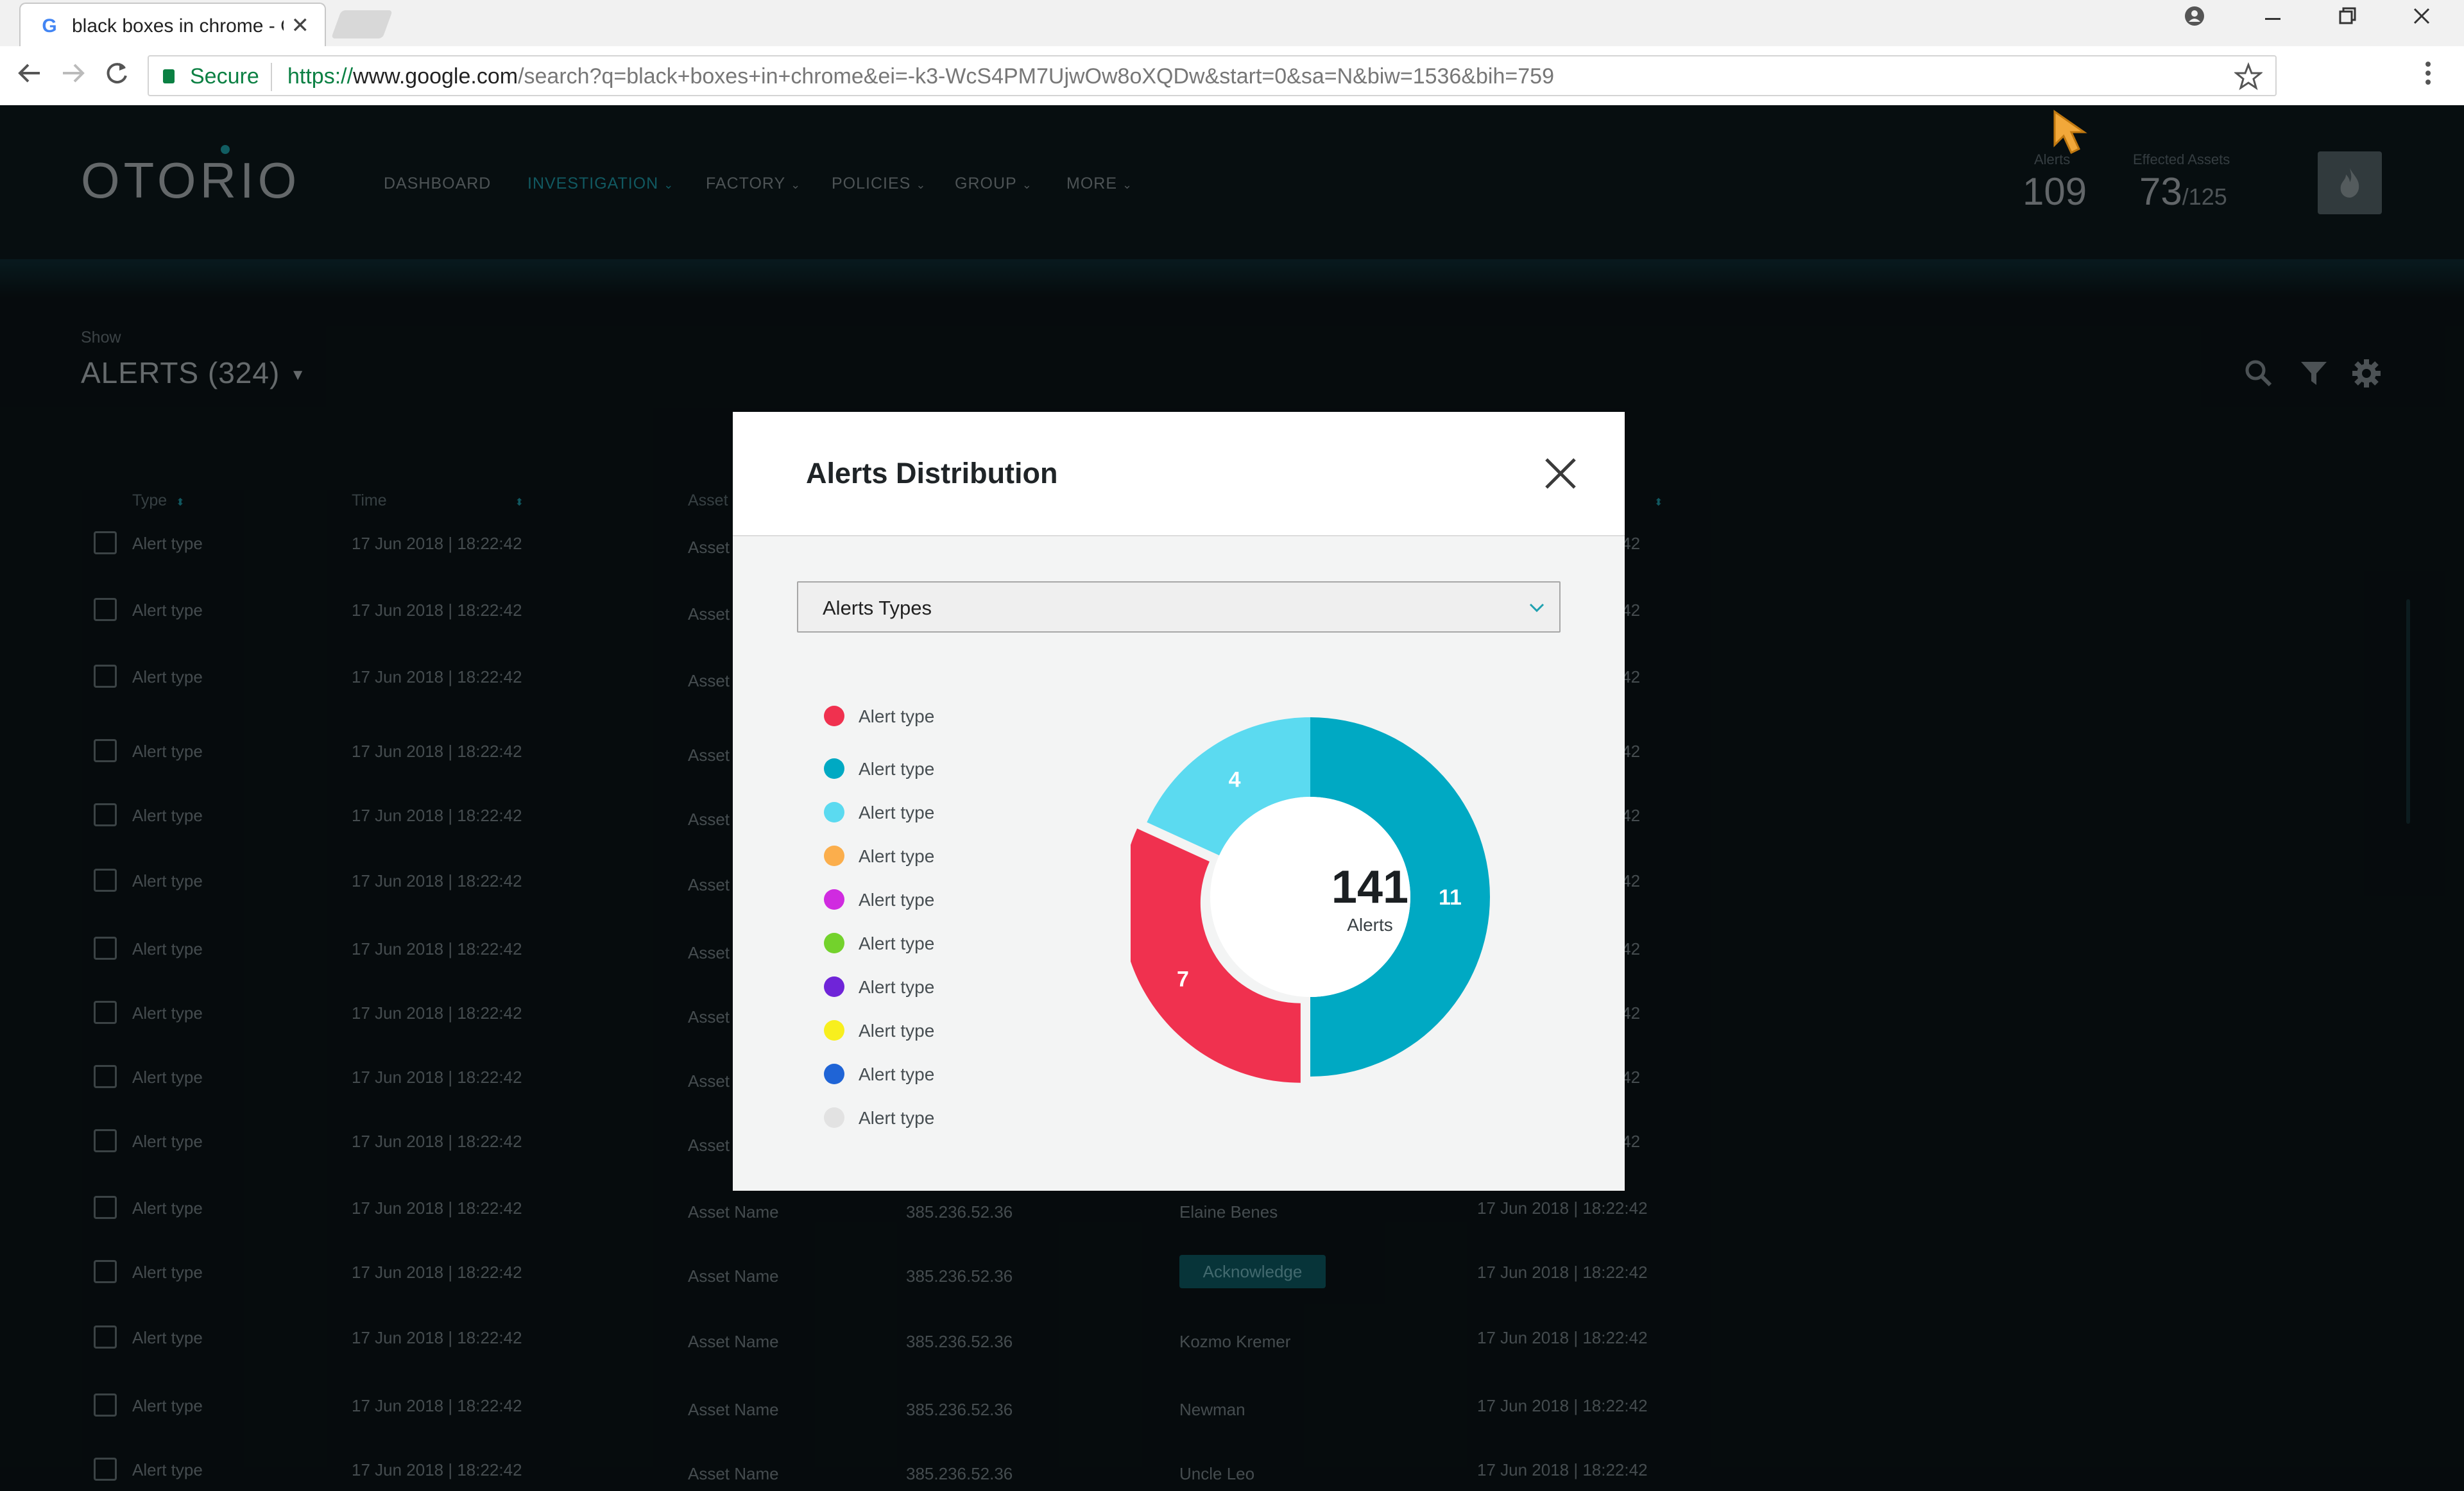 This screenshot has height=1491, width=2464. I want to click on new-tab-button, so click(362, 24).